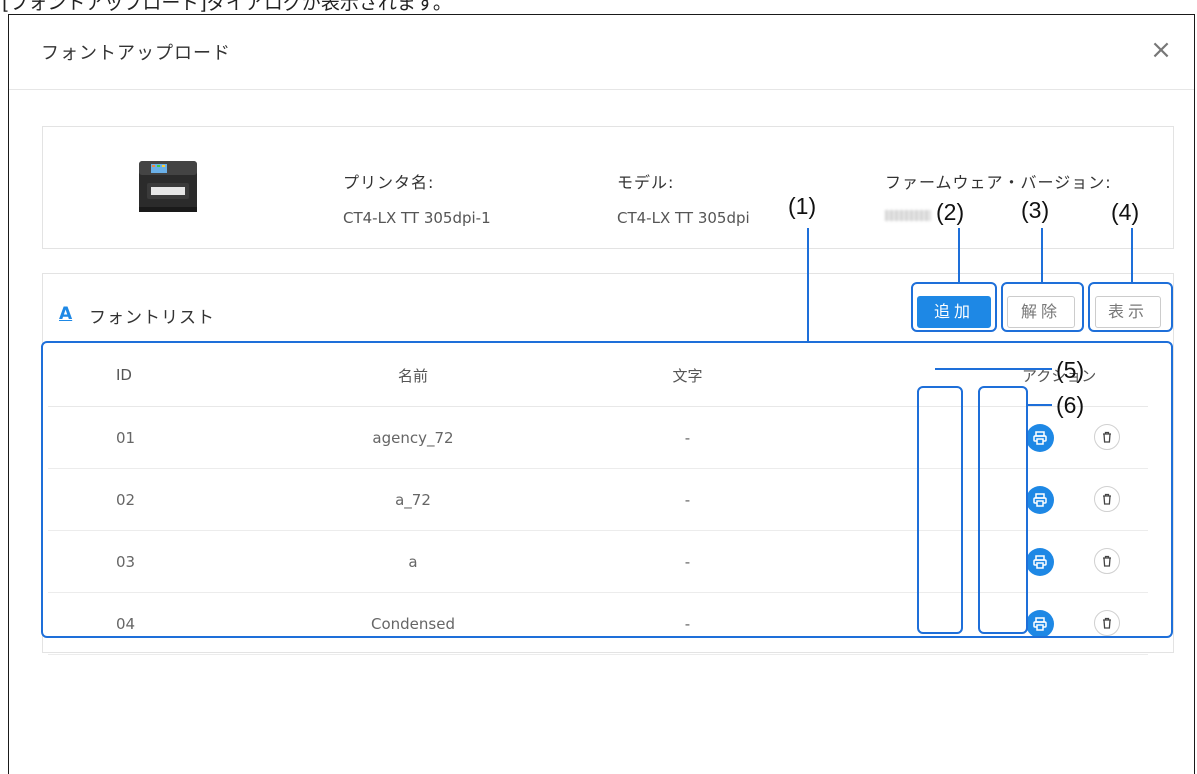 The image size is (1197, 774). I want to click on dialog-title: フォントアップロード, so click(136, 53).